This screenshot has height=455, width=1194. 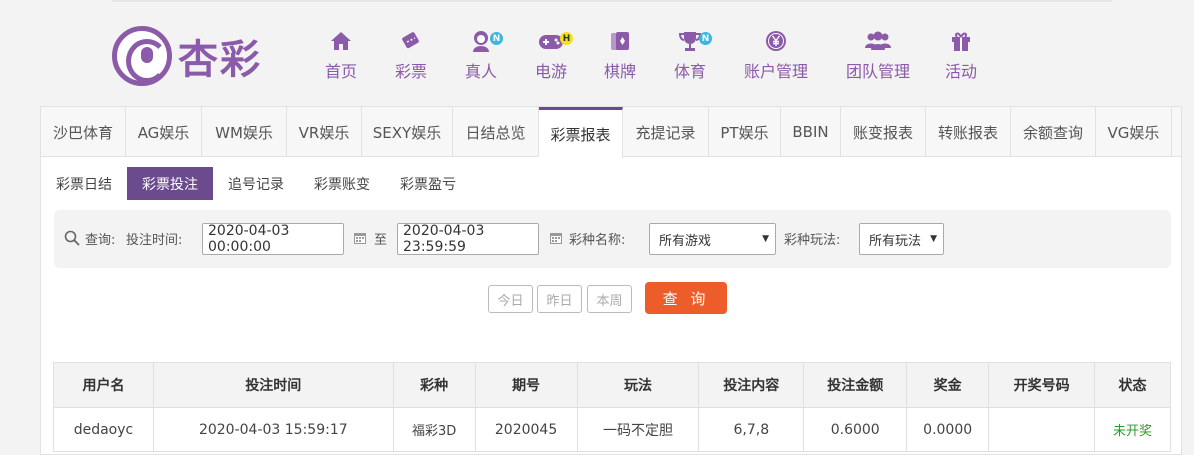 I want to click on subtab-profit-loss: 彩票盈亏, so click(x=428, y=183).